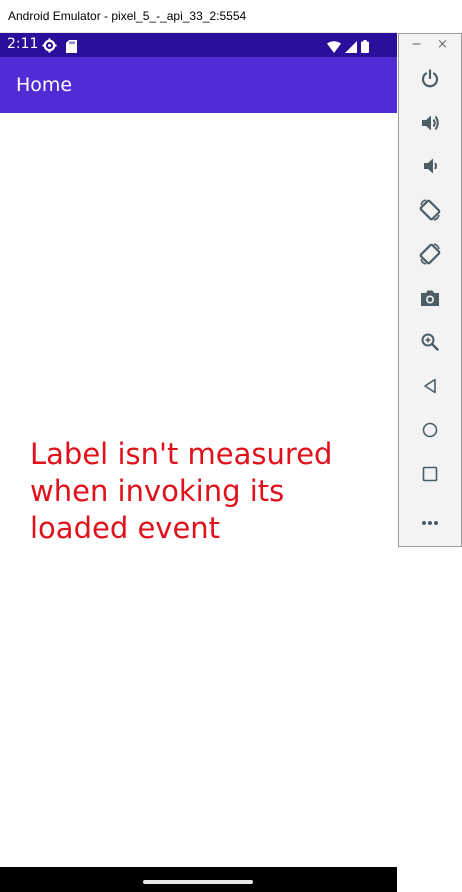  What do you see at coordinates (71, 47) in the screenshot?
I see `sd-card-icon` at bounding box center [71, 47].